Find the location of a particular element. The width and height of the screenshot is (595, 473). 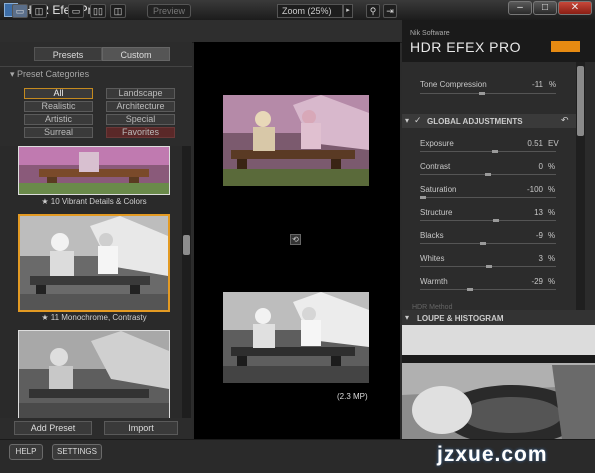

tone-compression-value: -11 is located at coordinates (537, 84).